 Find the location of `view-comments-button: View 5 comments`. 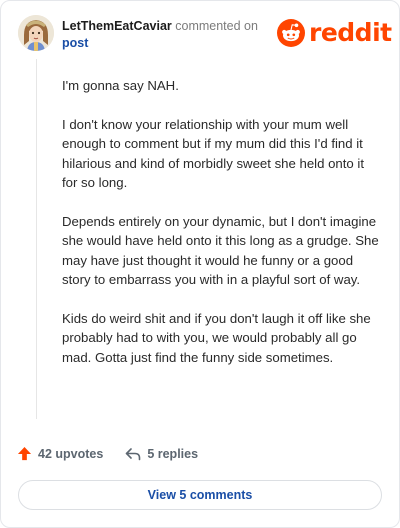

view-comments-button: View 5 comments is located at coordinates (200, 495).